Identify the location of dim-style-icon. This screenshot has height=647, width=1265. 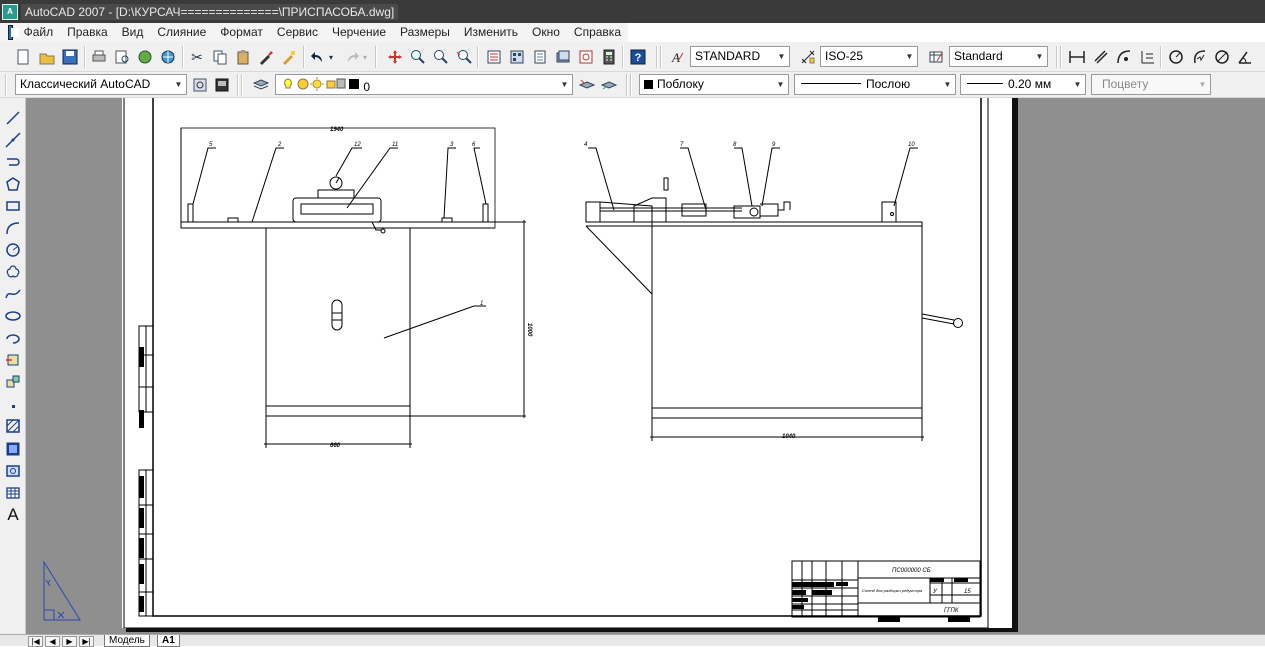
(808, 57).